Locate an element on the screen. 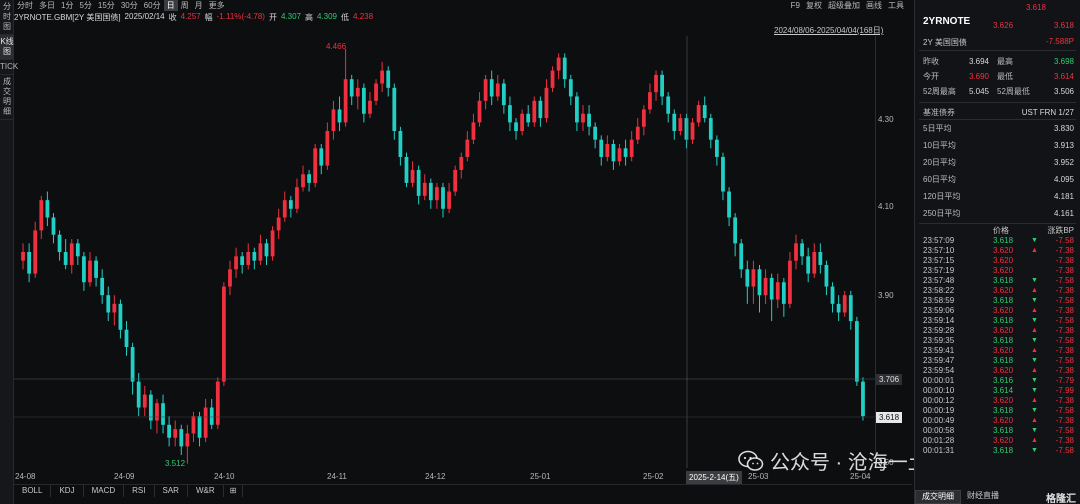  trade-time: 00:00:10 is located at coordinates (939, 390).